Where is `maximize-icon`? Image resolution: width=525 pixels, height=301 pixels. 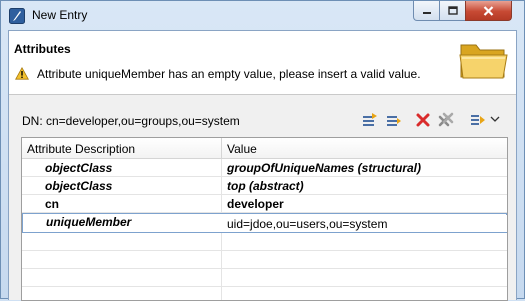 maximize-icon is located at coordinates (452, 10).